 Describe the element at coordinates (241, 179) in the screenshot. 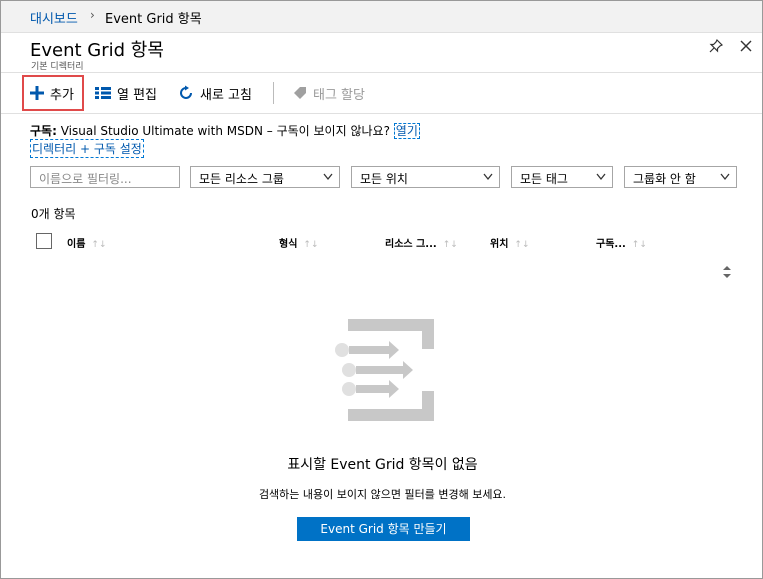

I see `resource-group-value: 모든 리소스 그룹` at that location.